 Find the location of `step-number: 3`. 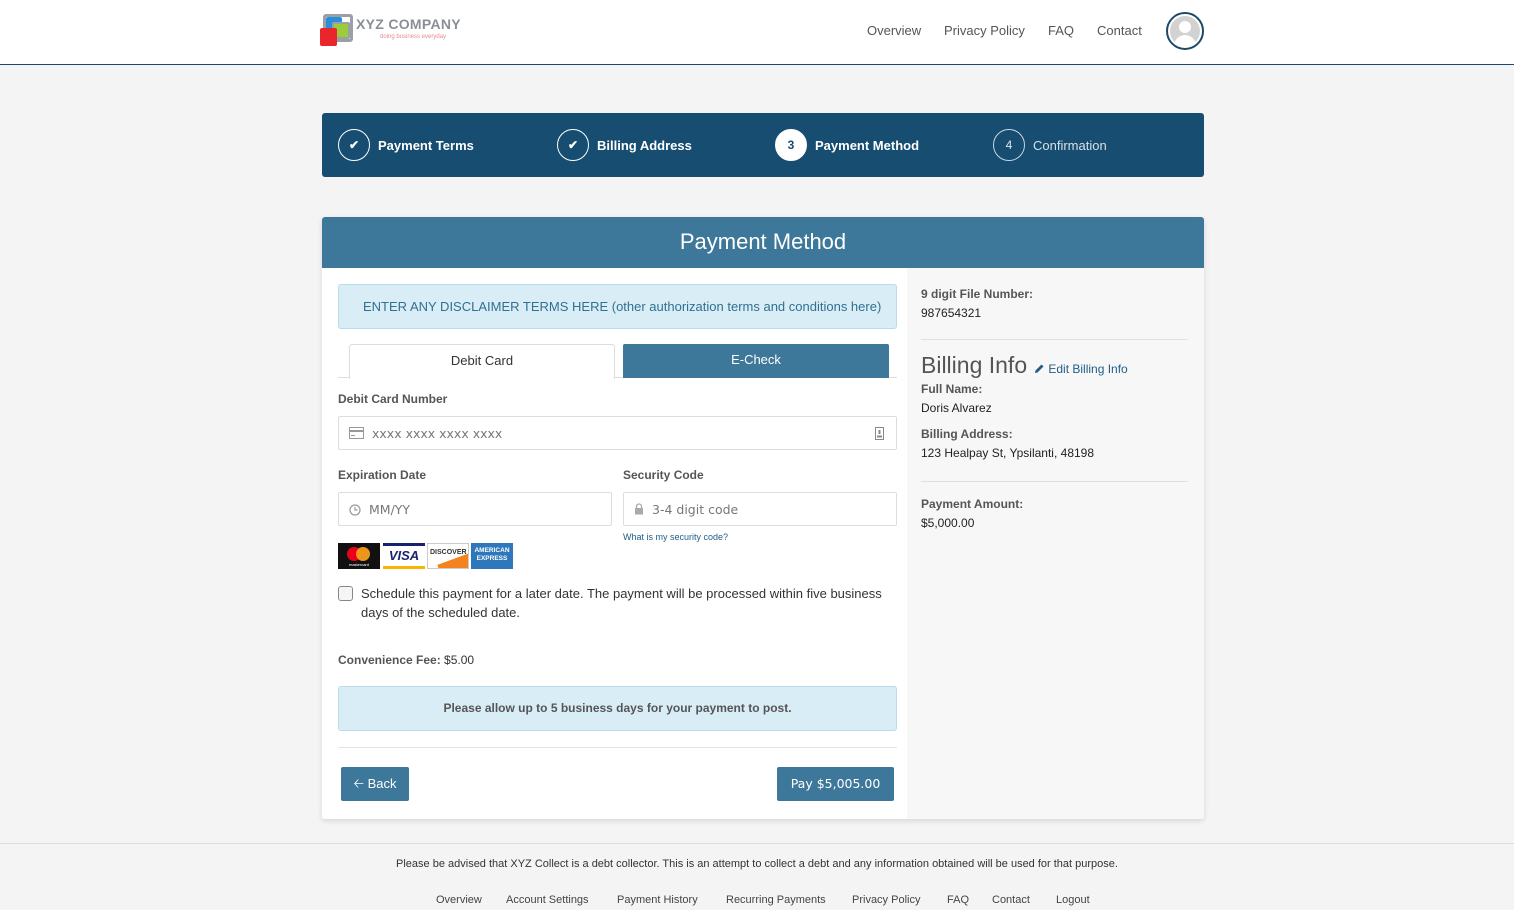

step-number: 3 is located at coordinates (791, 145).